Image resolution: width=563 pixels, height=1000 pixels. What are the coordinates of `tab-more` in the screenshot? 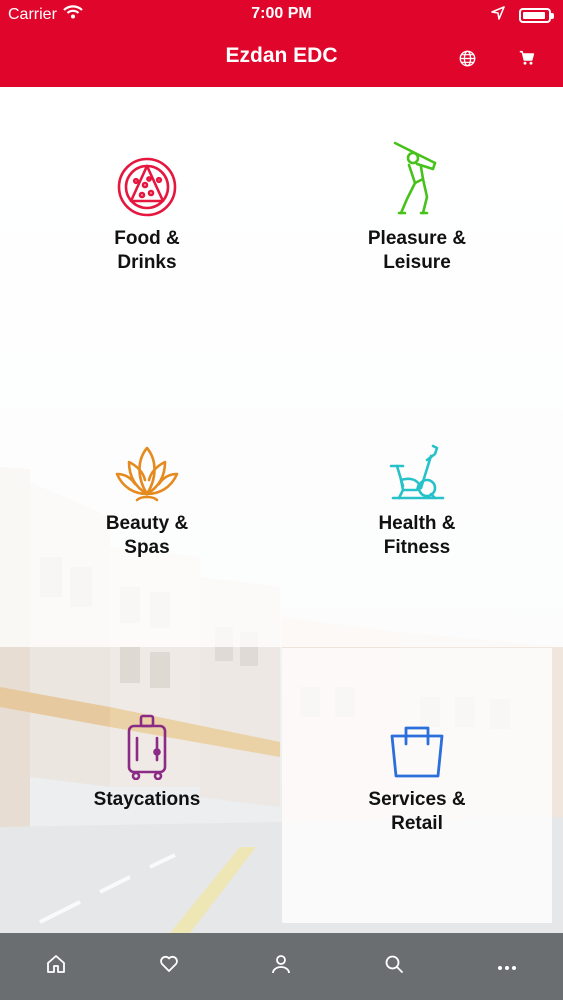 It's located at (506, 966).